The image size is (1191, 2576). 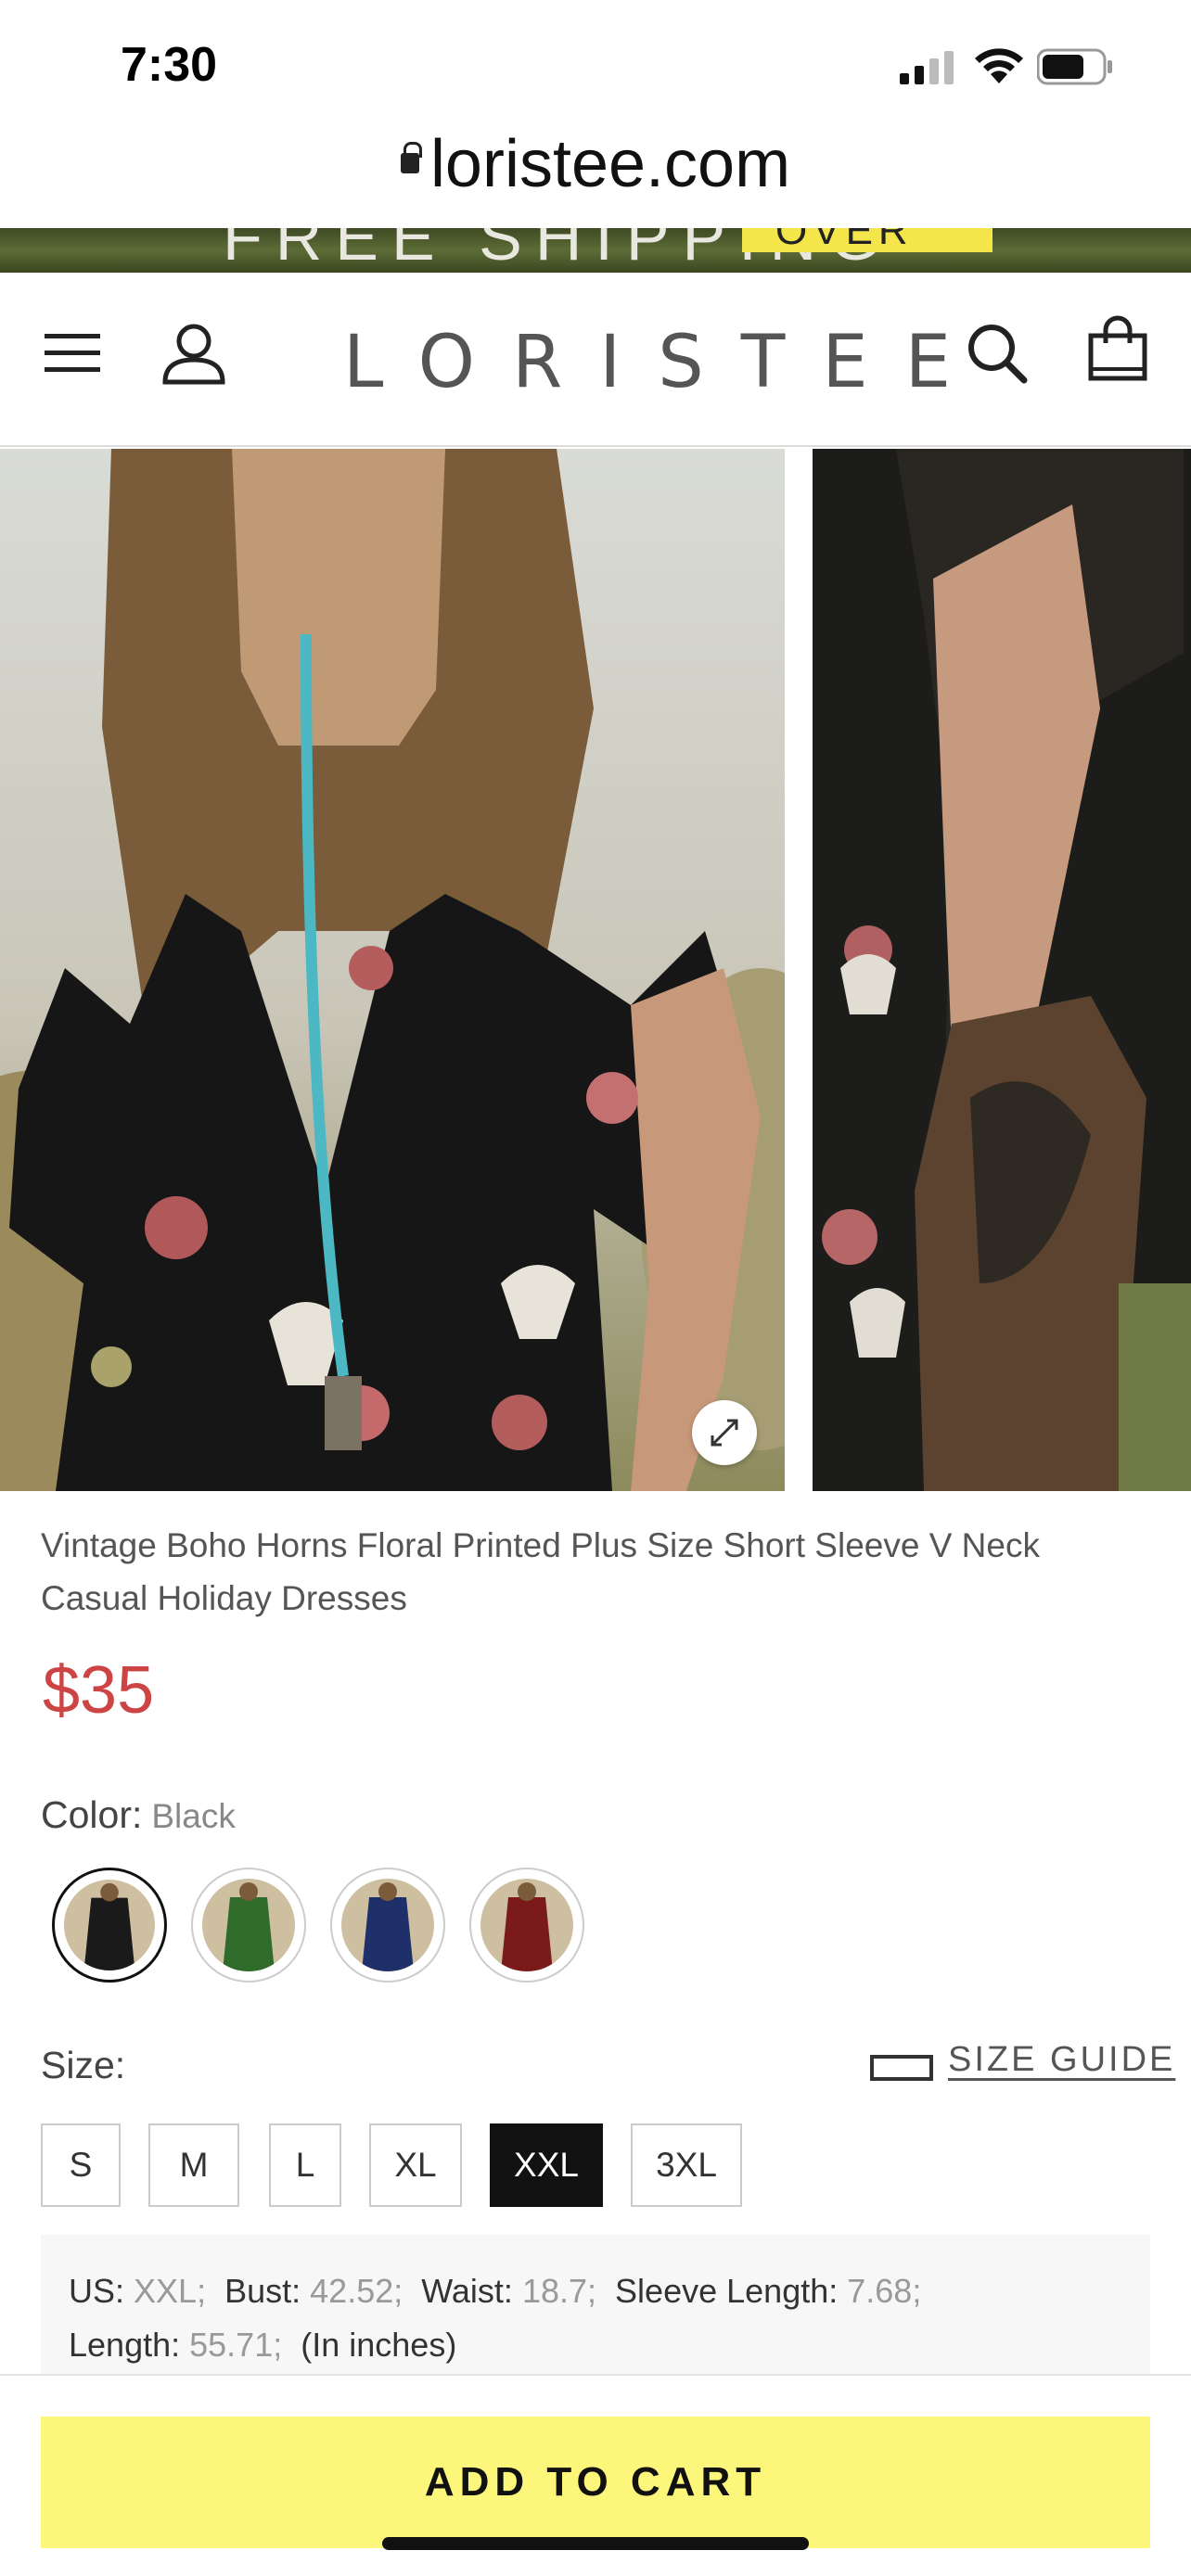 I want to click on bust-value: 42.52;, so click(x=356, y=2291).